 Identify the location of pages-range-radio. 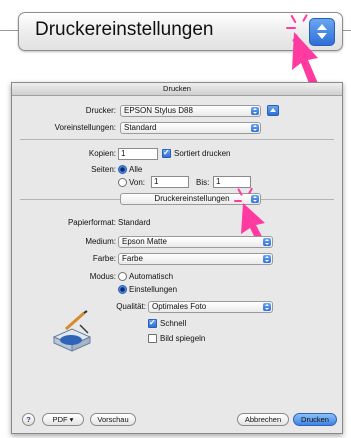
(122, 182).